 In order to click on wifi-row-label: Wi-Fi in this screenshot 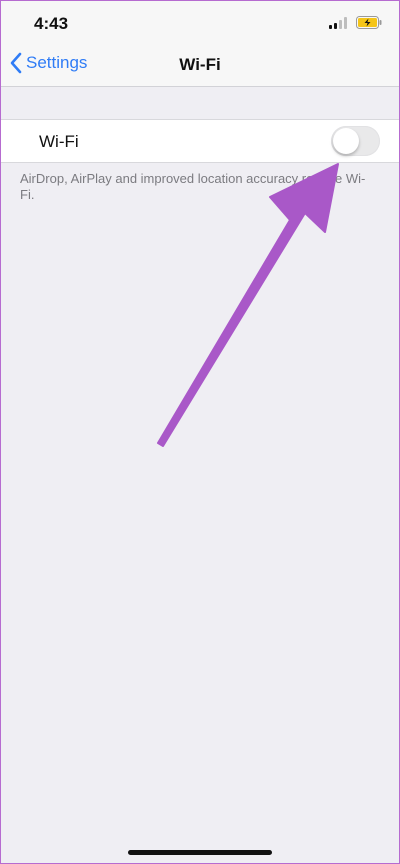, I will do `click(59, 141)`.